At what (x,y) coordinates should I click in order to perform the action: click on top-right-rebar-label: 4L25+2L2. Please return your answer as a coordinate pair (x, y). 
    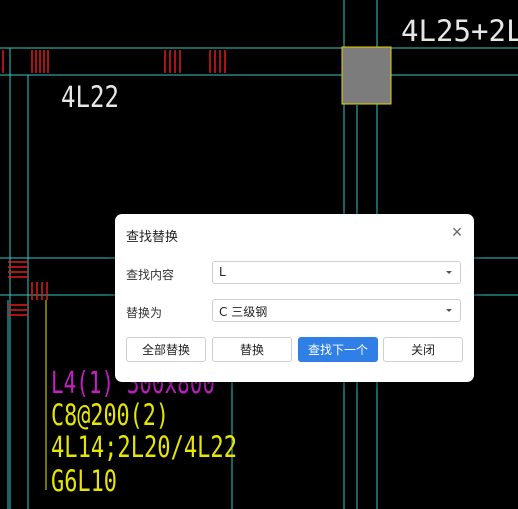
    Looking at the image, I should click on (459, 31).